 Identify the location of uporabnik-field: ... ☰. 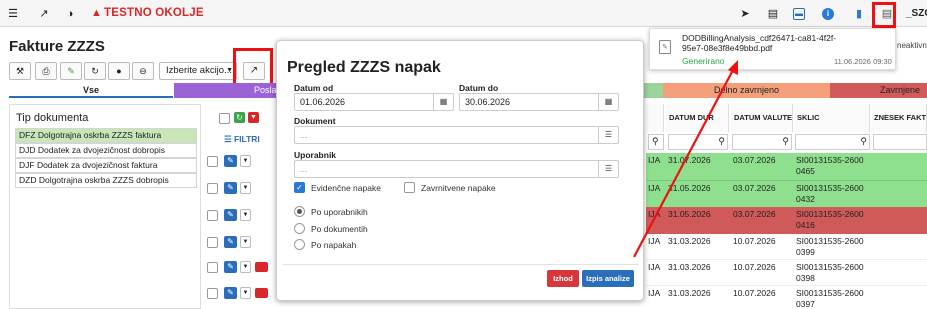
(456, 169).